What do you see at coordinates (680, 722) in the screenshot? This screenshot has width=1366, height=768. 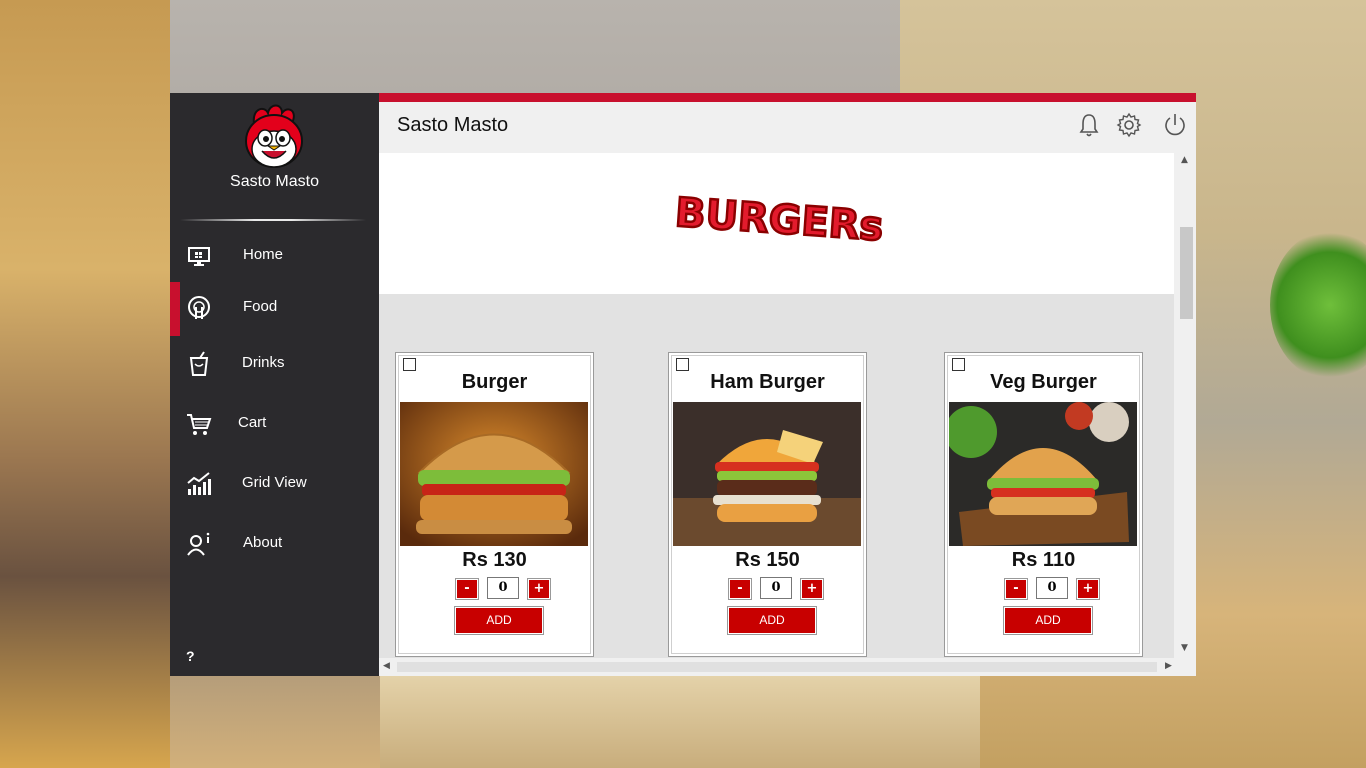 I see `background-paper` at bounding box center [680, 722].